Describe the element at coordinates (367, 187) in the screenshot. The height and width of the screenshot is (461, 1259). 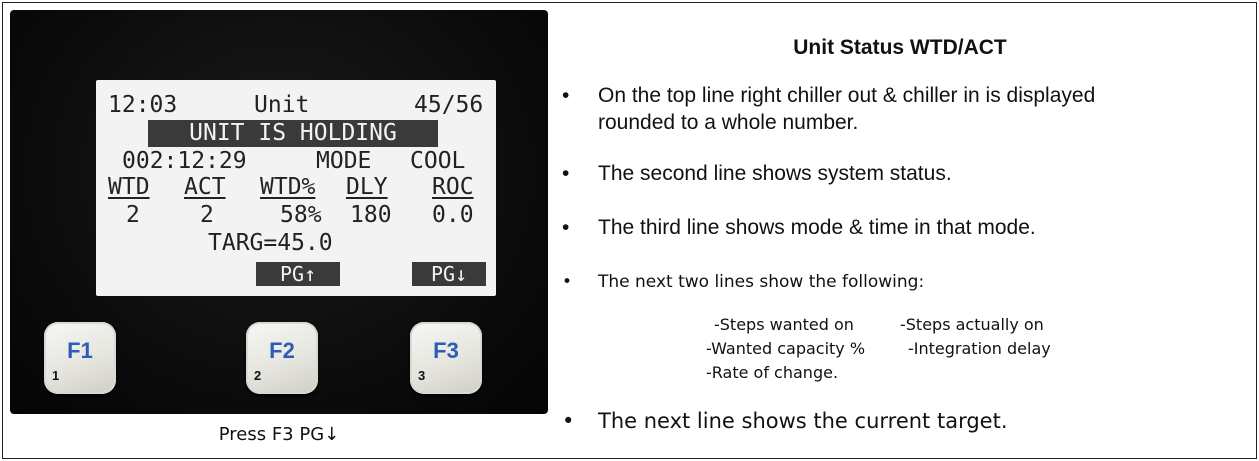
I see `lcd-header-dly: DLY` at that location.